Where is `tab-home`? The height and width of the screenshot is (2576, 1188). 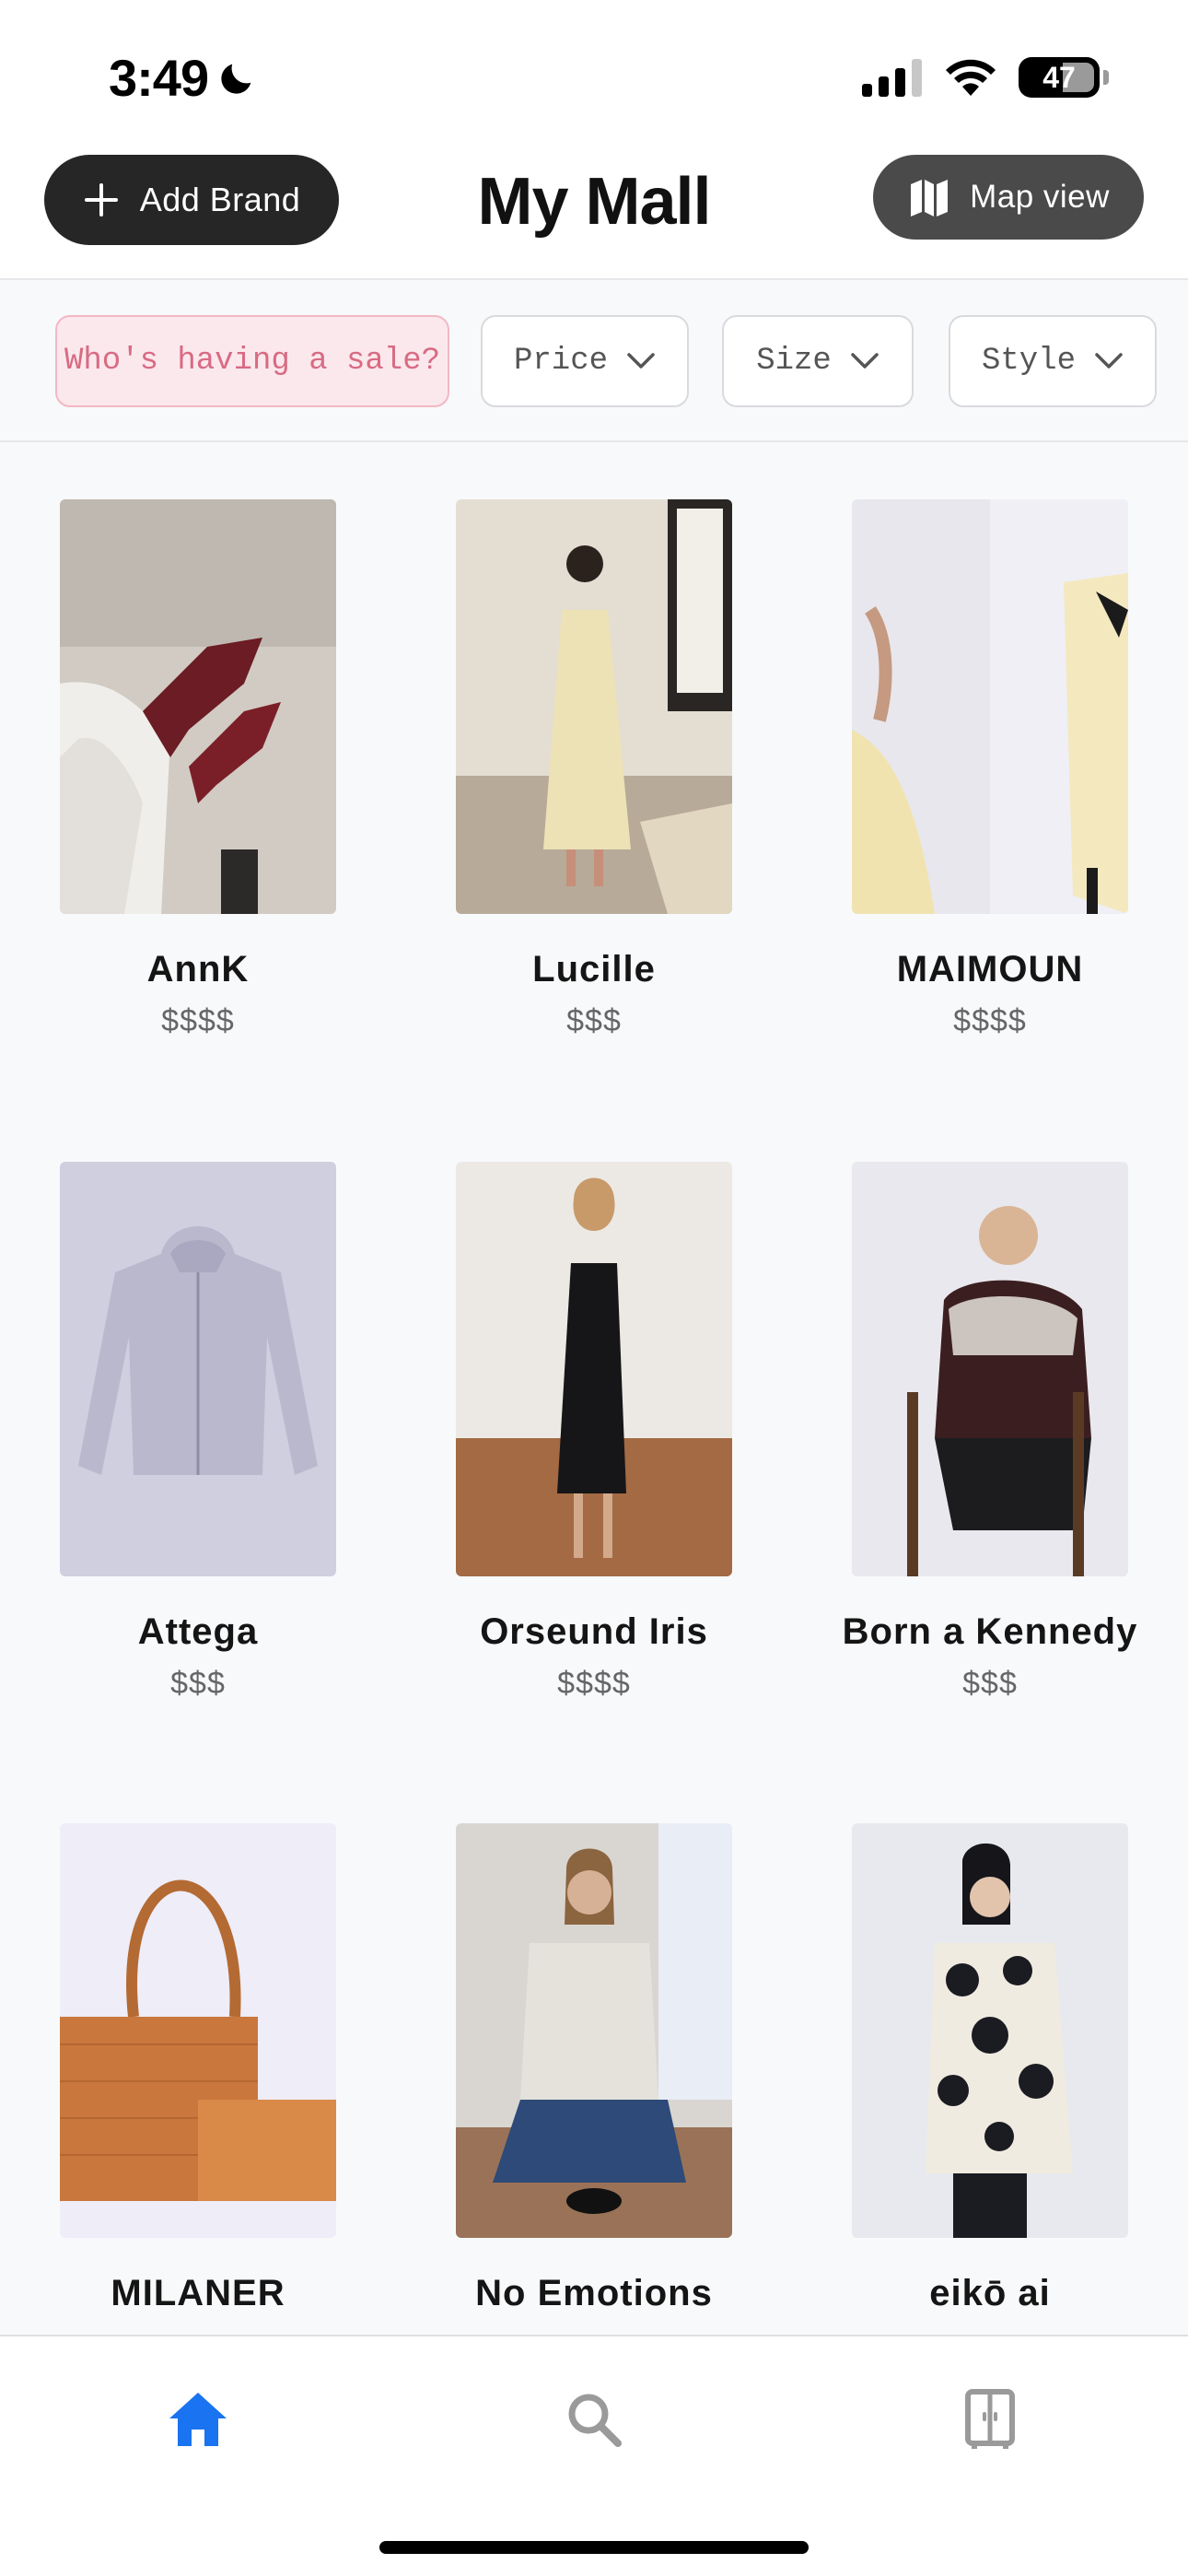 tab-home is located at coordinates (198, 2419).